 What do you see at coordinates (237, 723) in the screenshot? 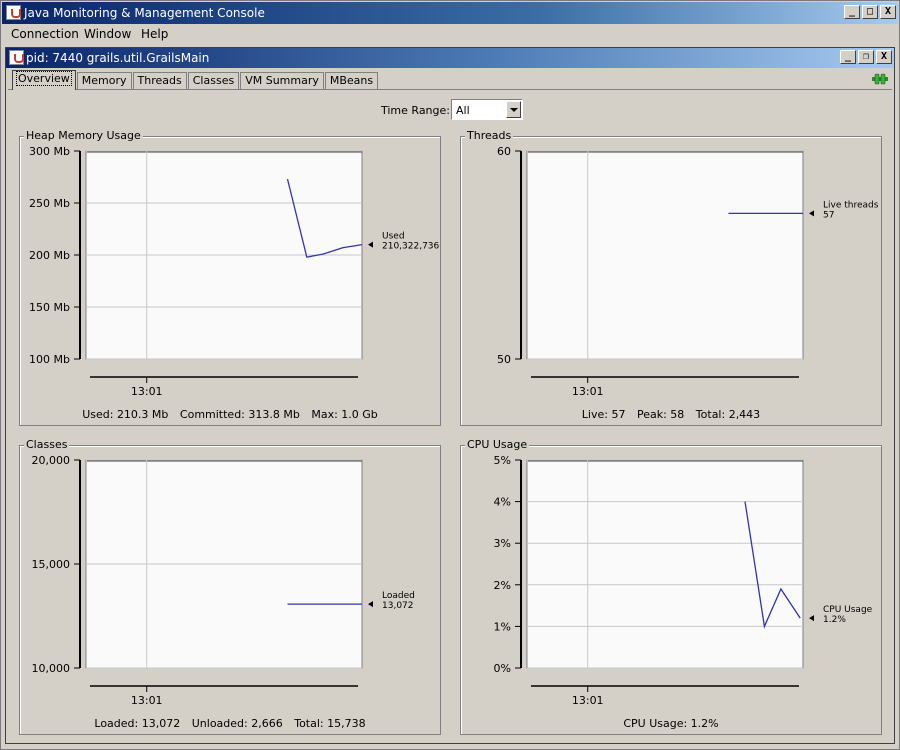
I see `classes-unloaded-stat: Unloaded: 2,666` at bounding box center [237, 723].